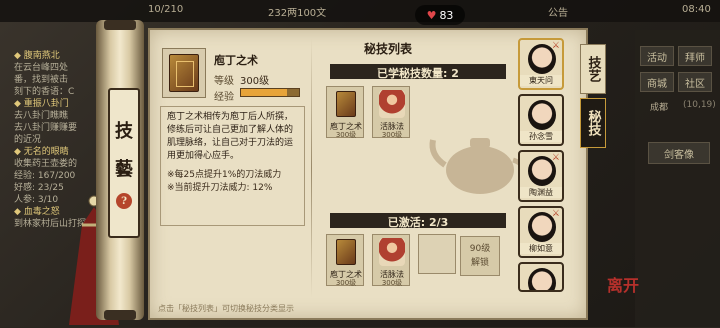  I want to click on skill-book-icon, so click(184, 73).